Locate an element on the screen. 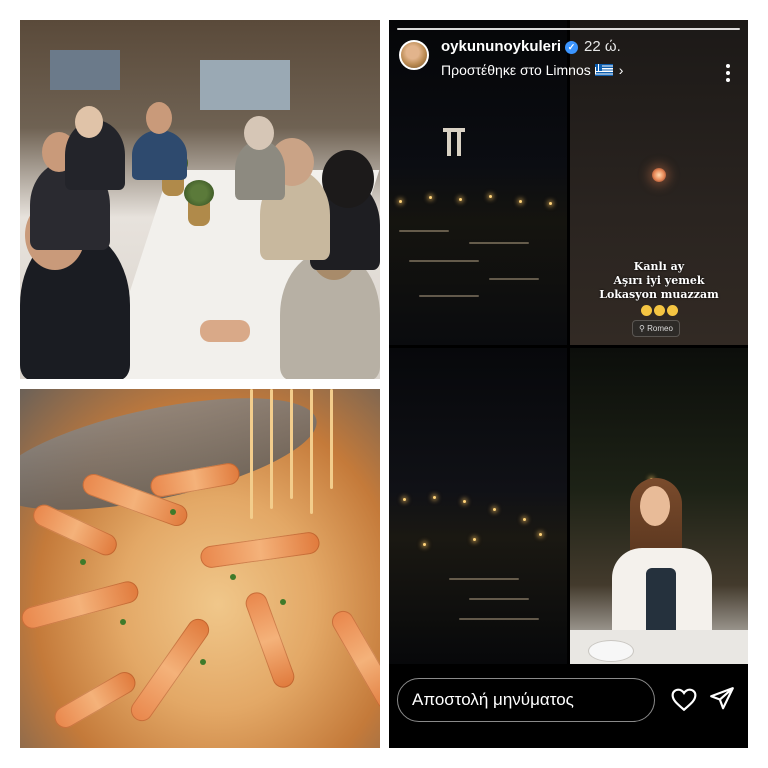  caption-line-2: Aşırı iyi yemek is located at coordinates (659, 280).